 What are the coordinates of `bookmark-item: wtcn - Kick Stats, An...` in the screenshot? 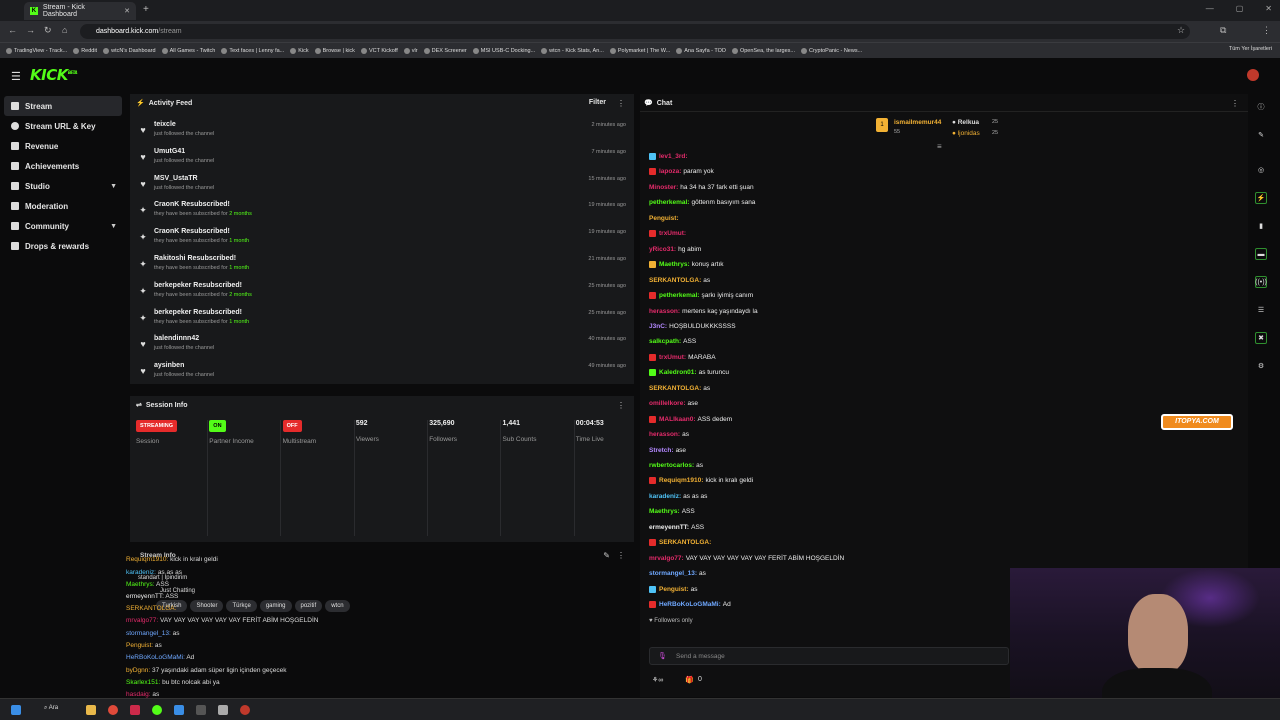 It's located at (572, 50).